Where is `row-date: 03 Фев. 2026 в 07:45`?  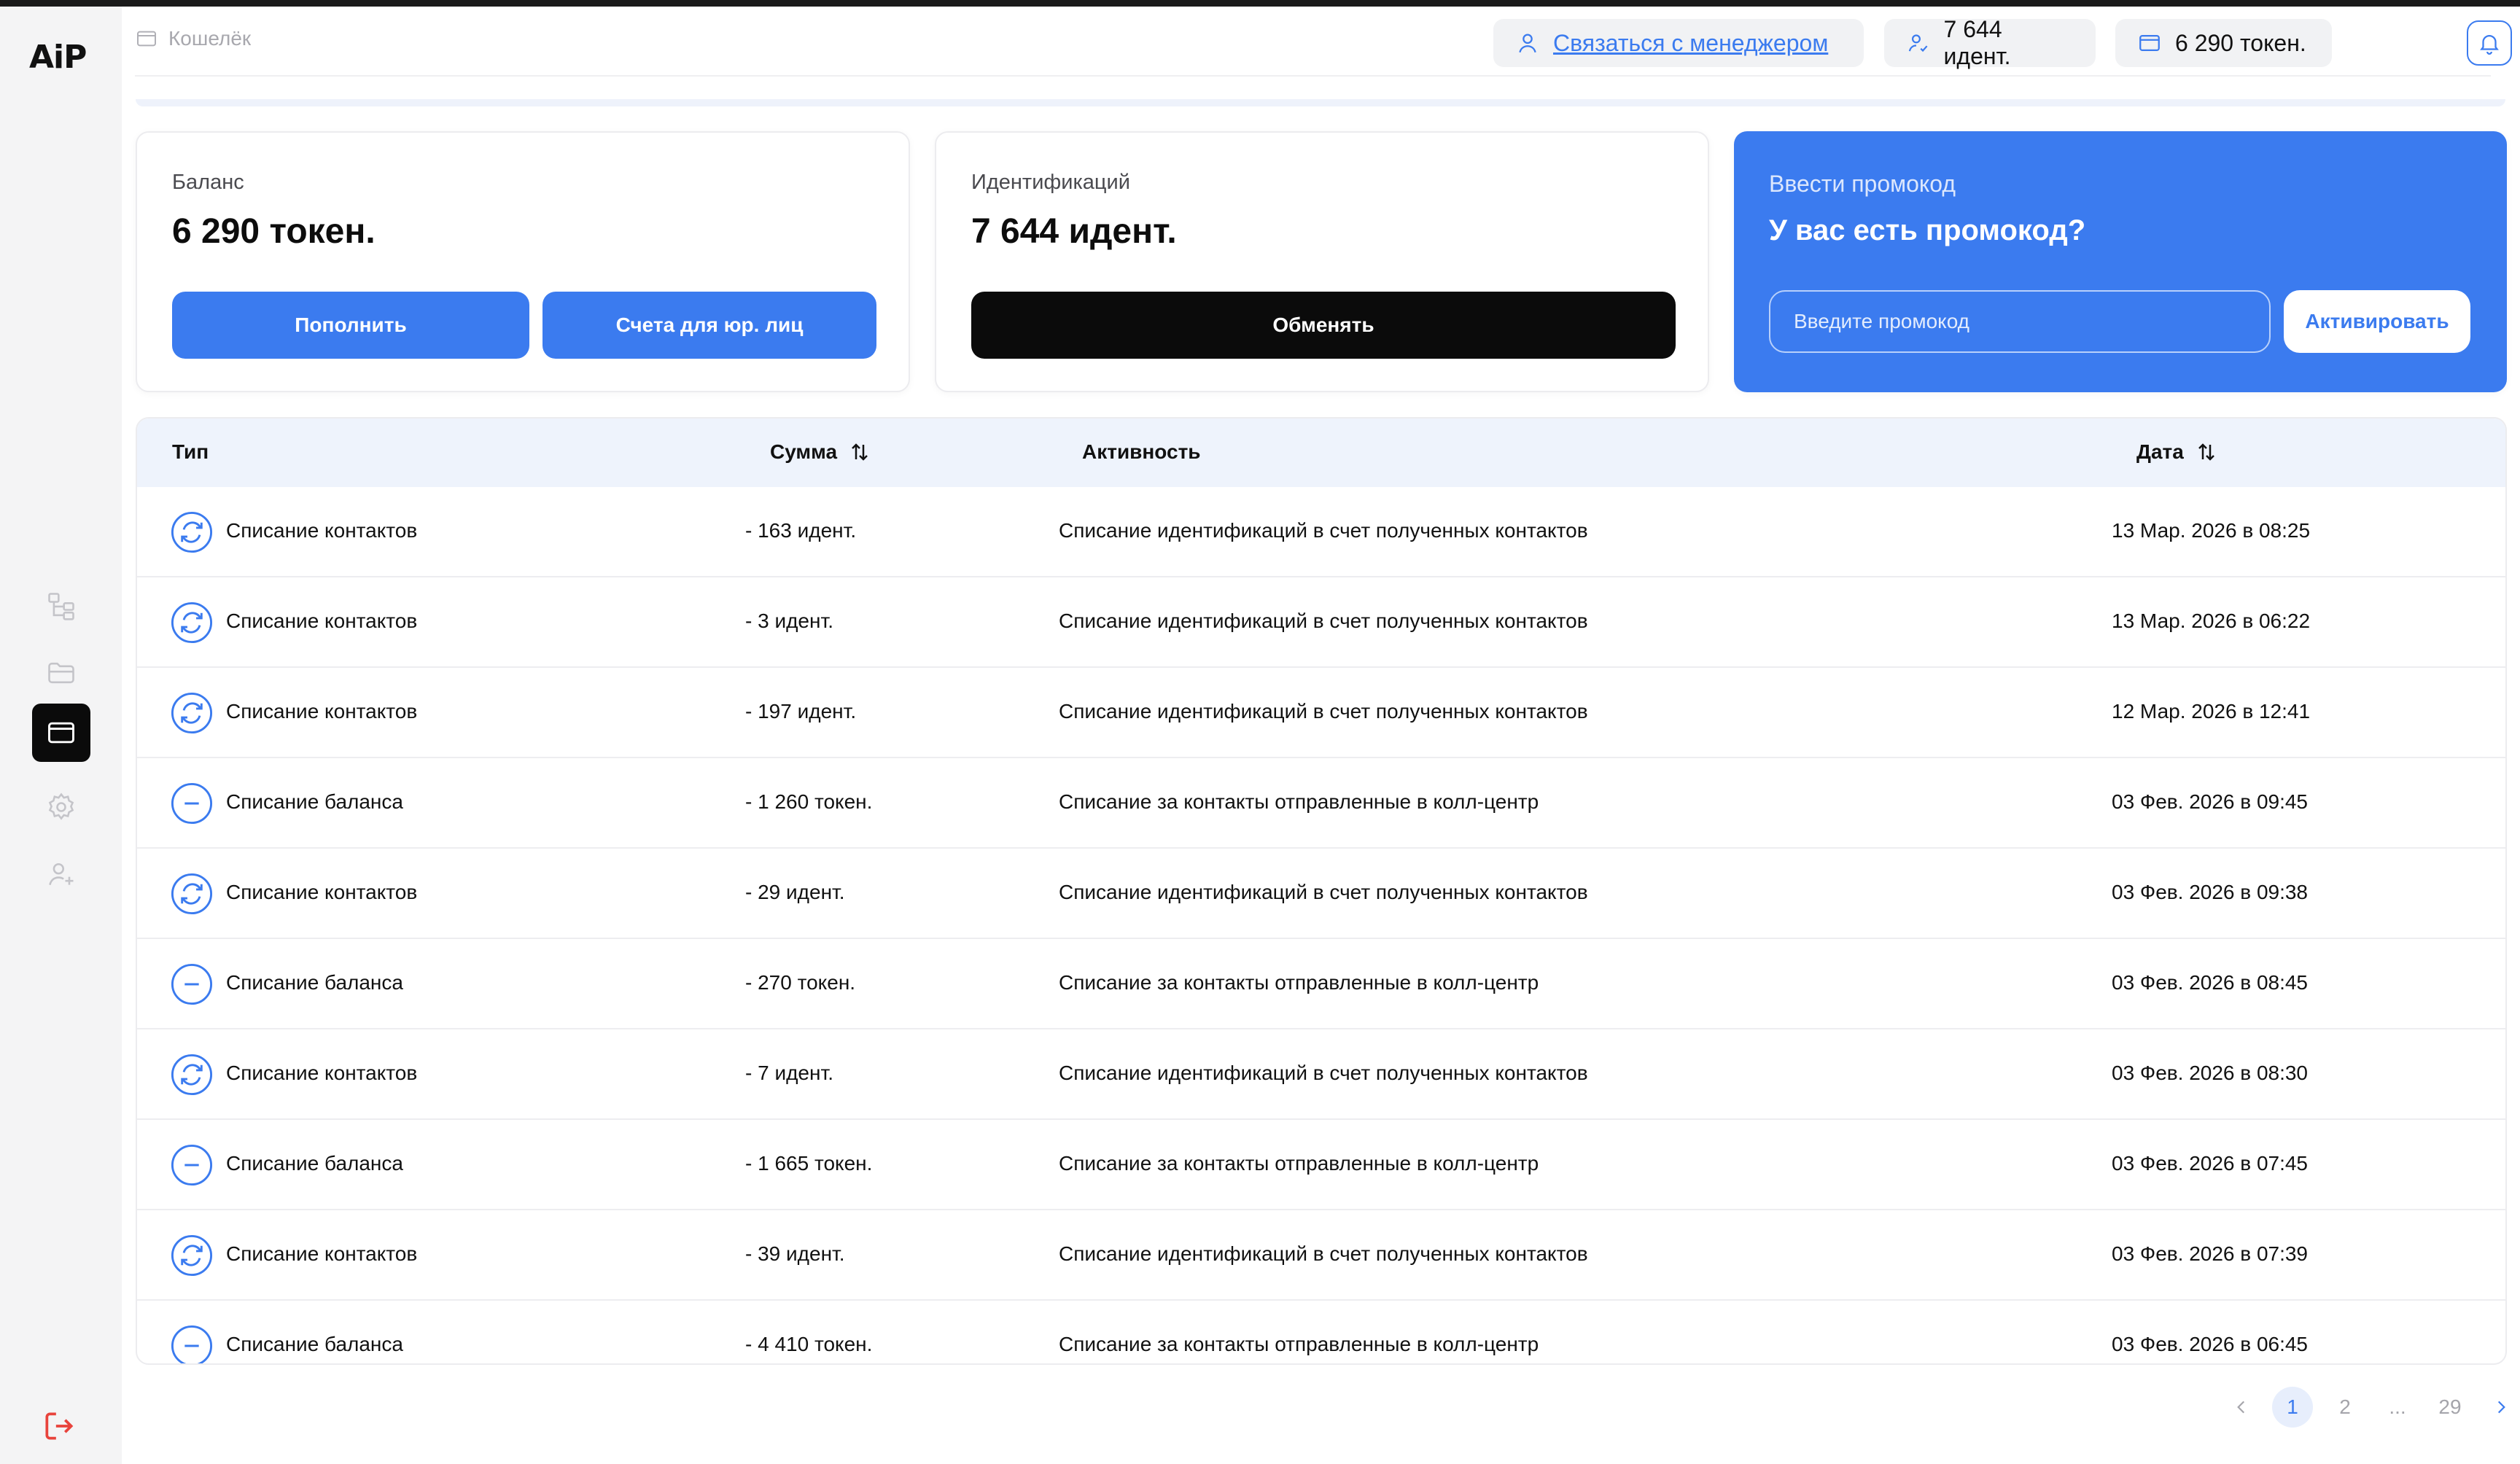 row-date: 03 Фев. 2026 в 07:45 is located at coordinates (2210, 1163).